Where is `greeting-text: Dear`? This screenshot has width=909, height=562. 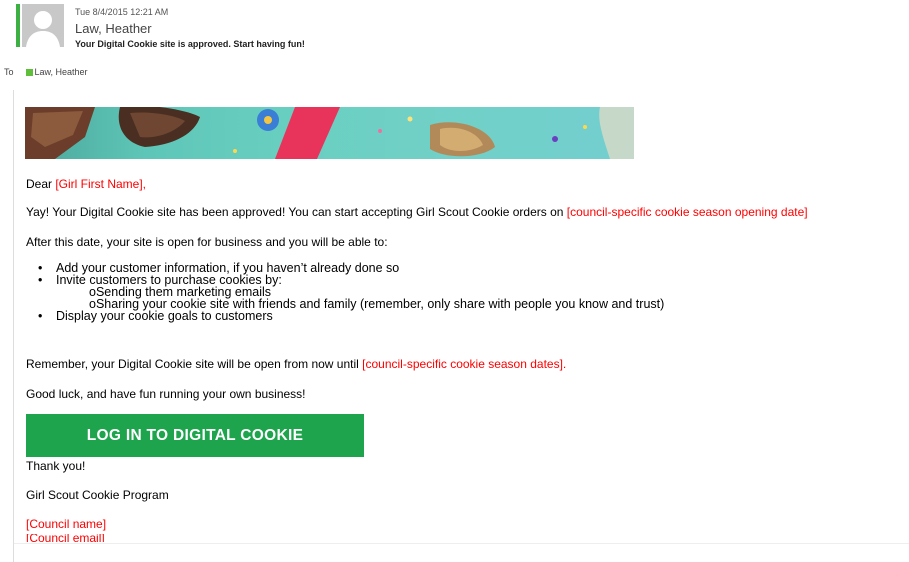
greeting-text: Dear is located at coordinates (41, 184).